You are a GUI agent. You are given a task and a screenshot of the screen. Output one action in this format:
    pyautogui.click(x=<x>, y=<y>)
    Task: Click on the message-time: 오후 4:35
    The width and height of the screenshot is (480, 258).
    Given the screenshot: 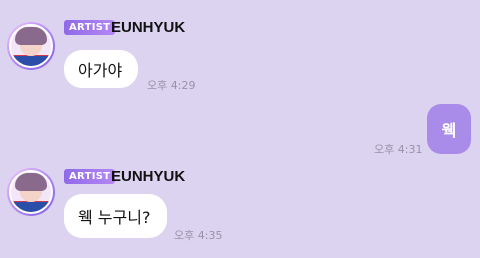 What is the action you would take?
    pyautogui.click(x=198, y=235)
    